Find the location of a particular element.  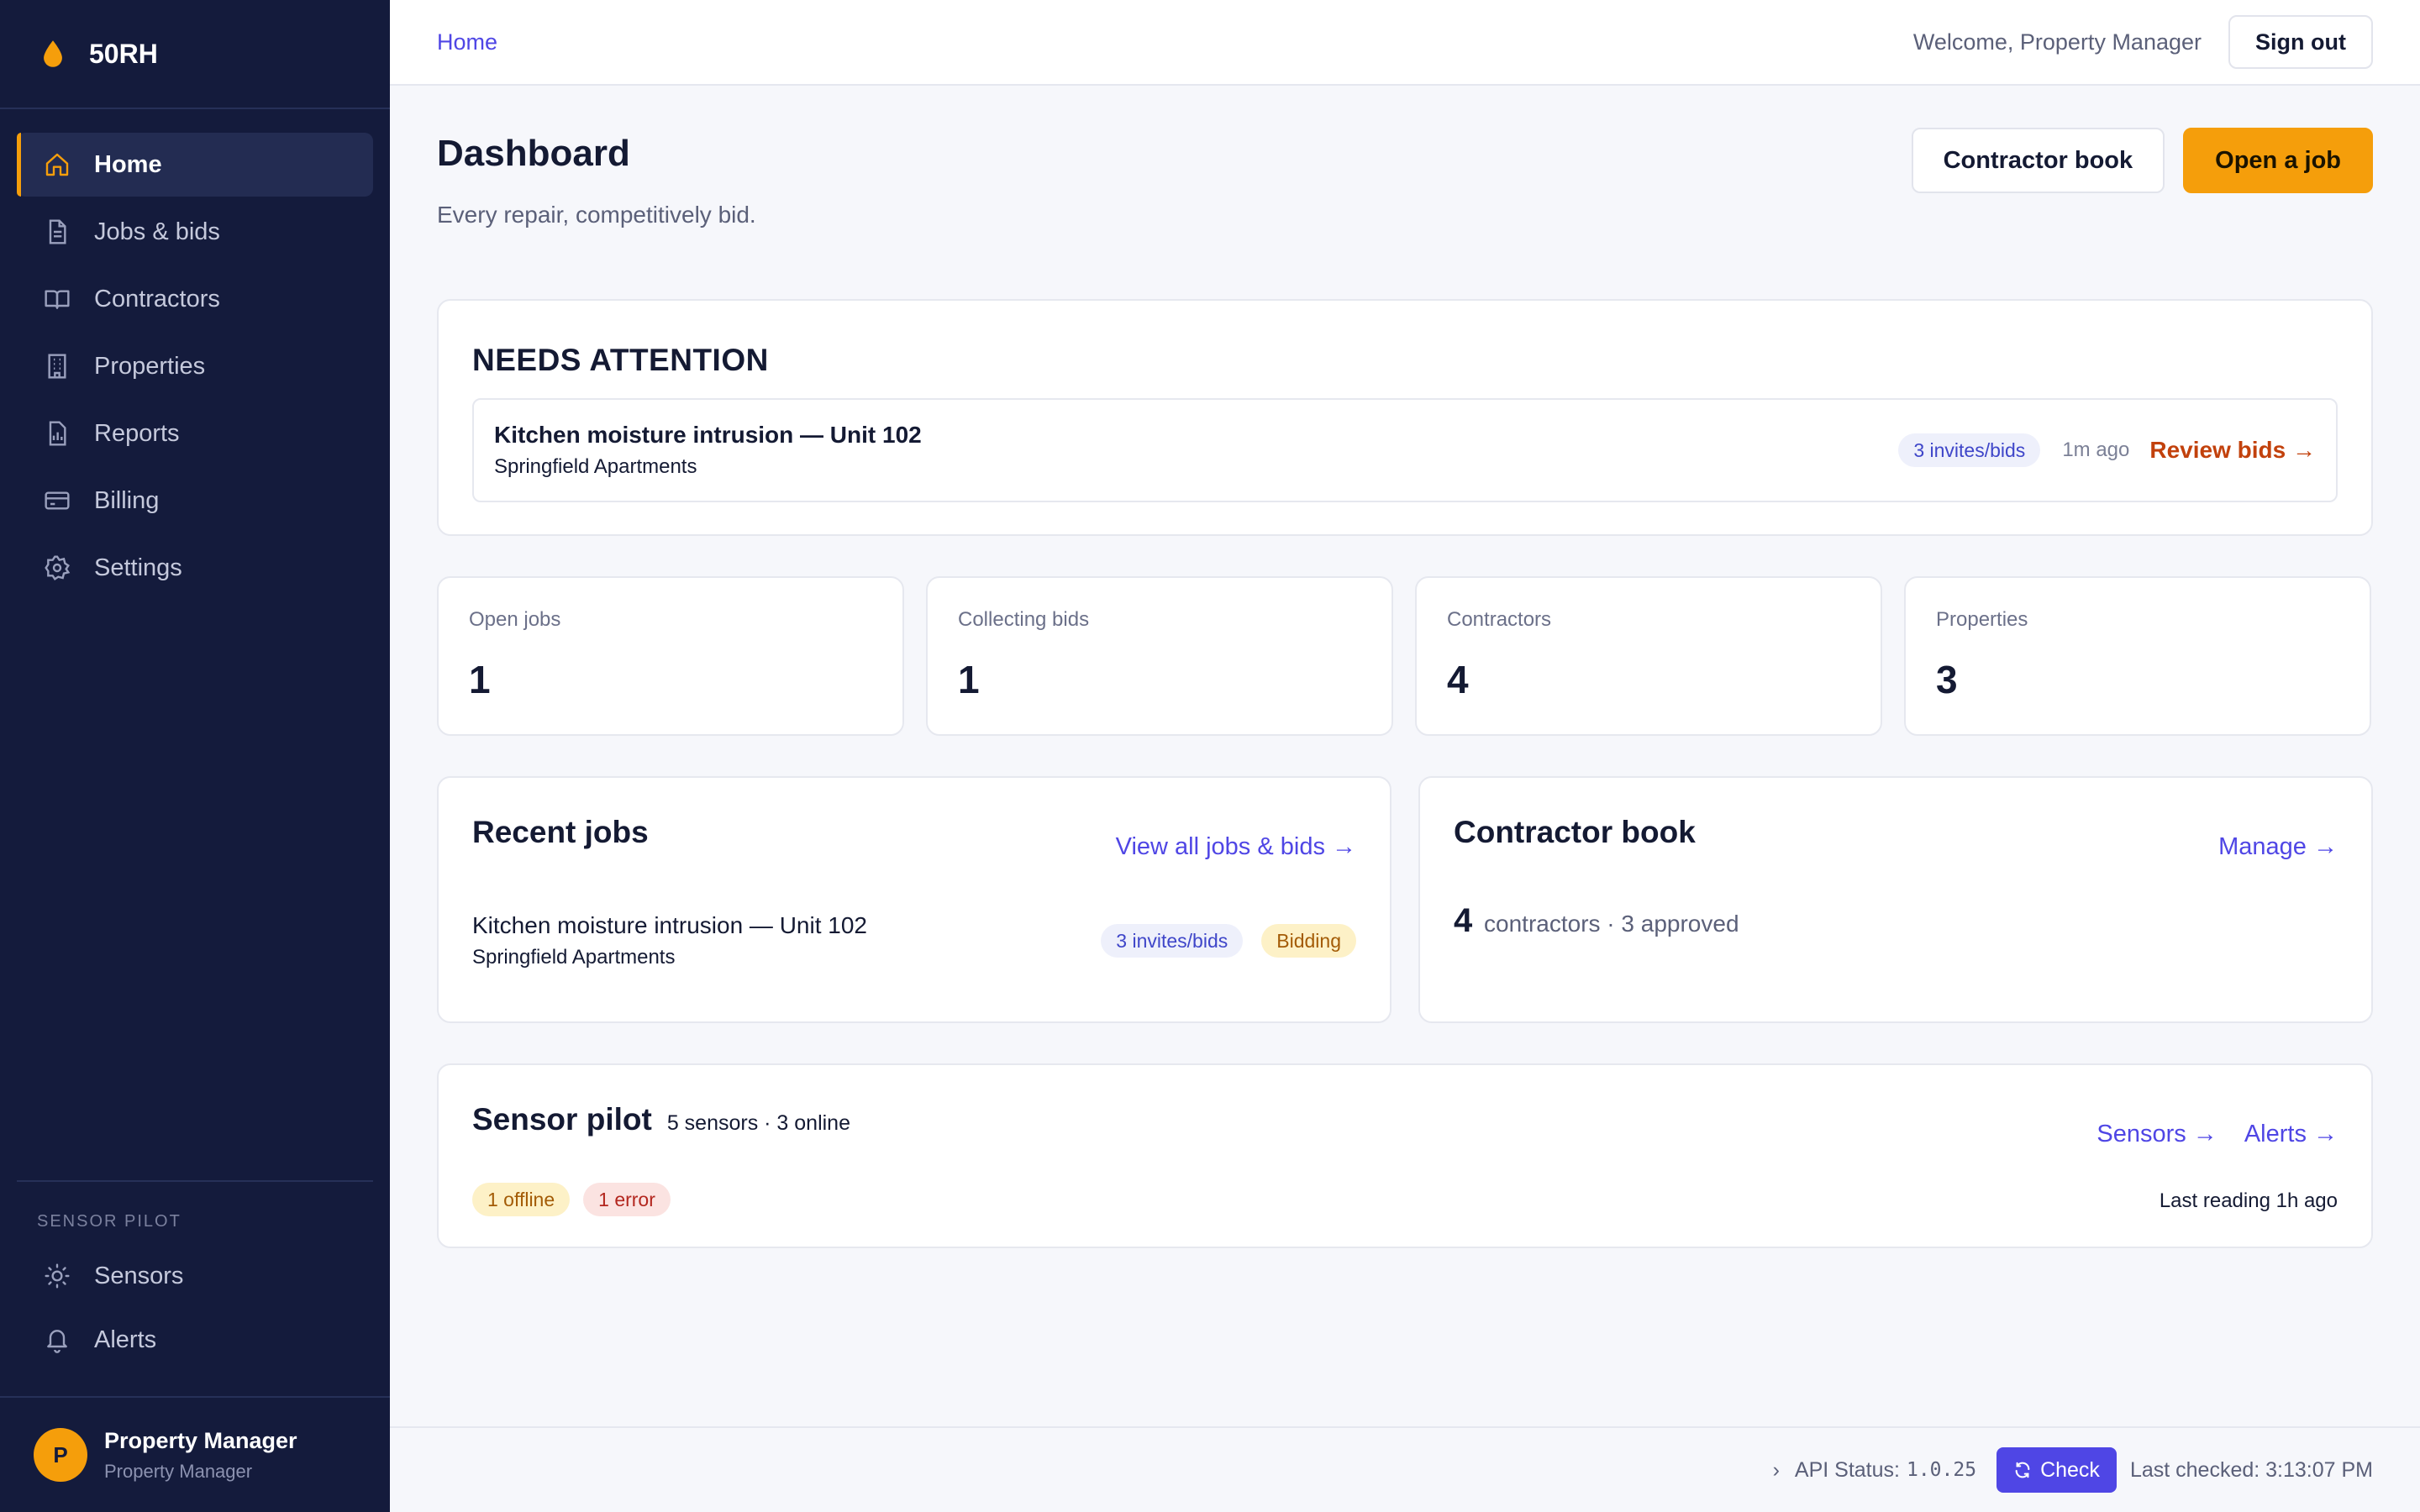

sidebar-item-label: Contractors is located at coordinates (157, 298).